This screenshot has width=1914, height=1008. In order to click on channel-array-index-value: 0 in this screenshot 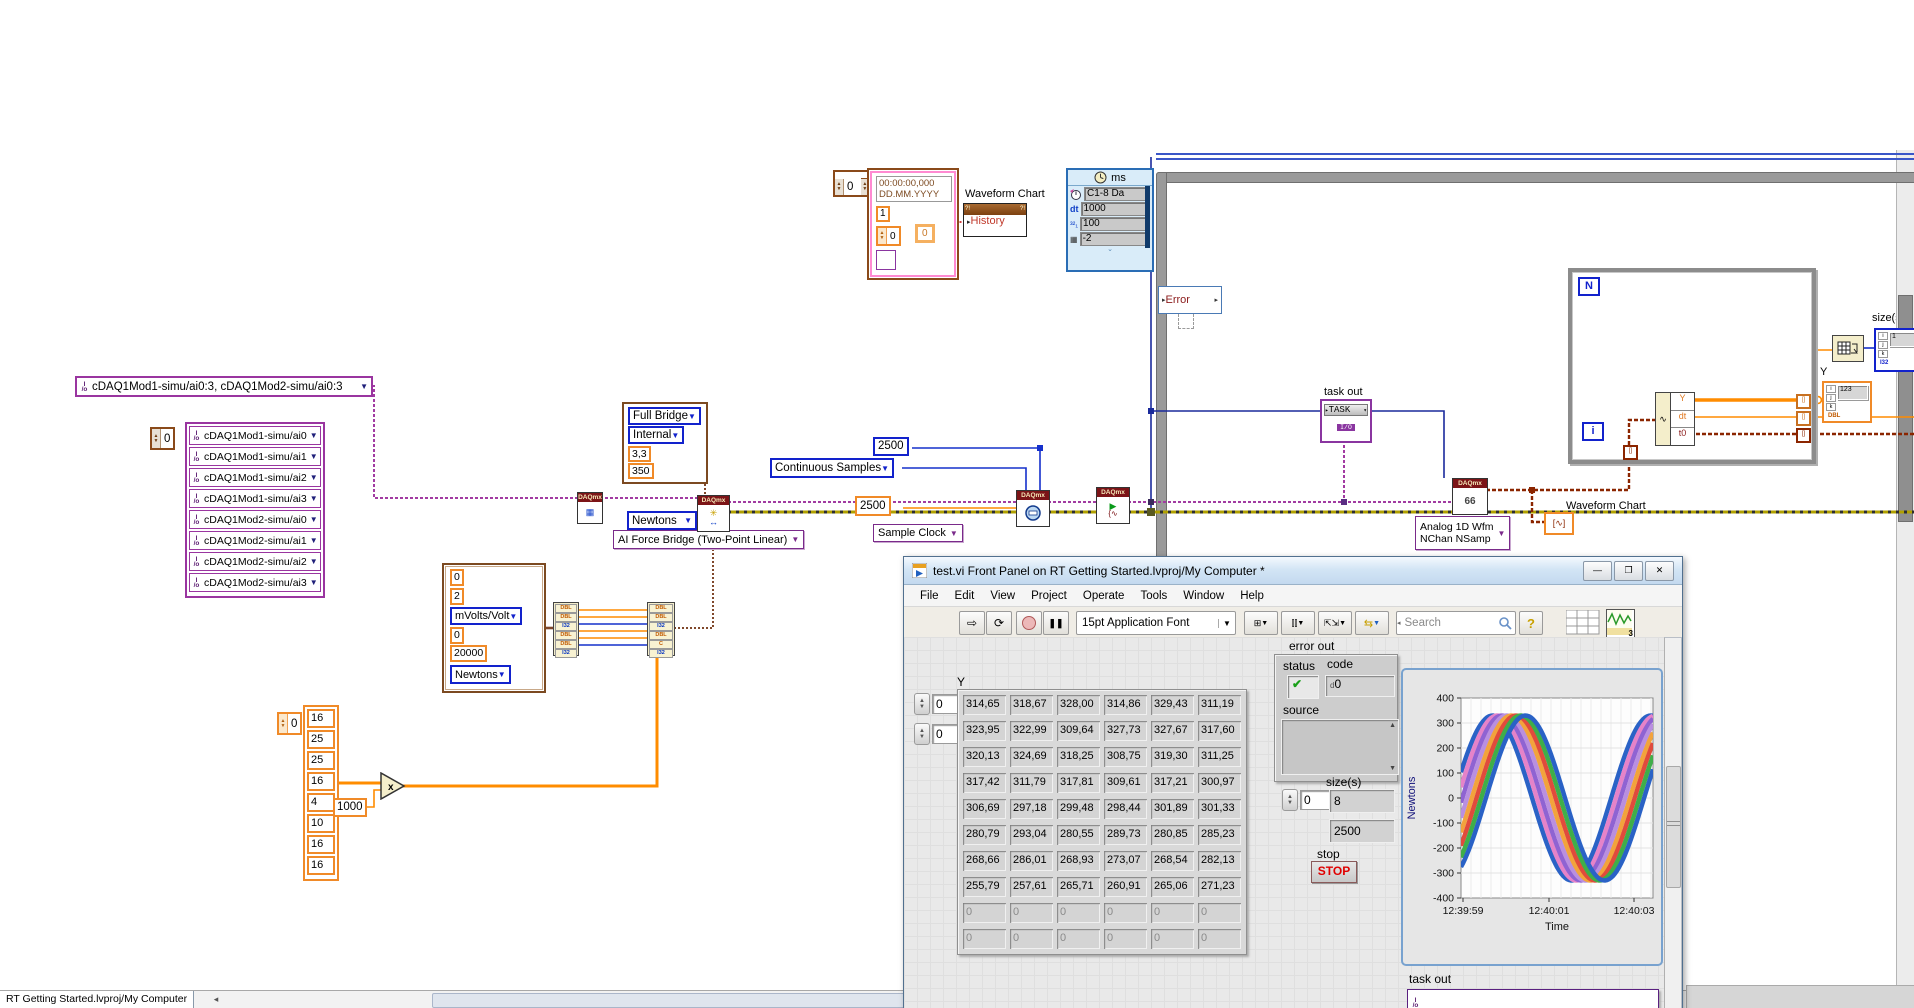, I will do `click(167, 438)`.